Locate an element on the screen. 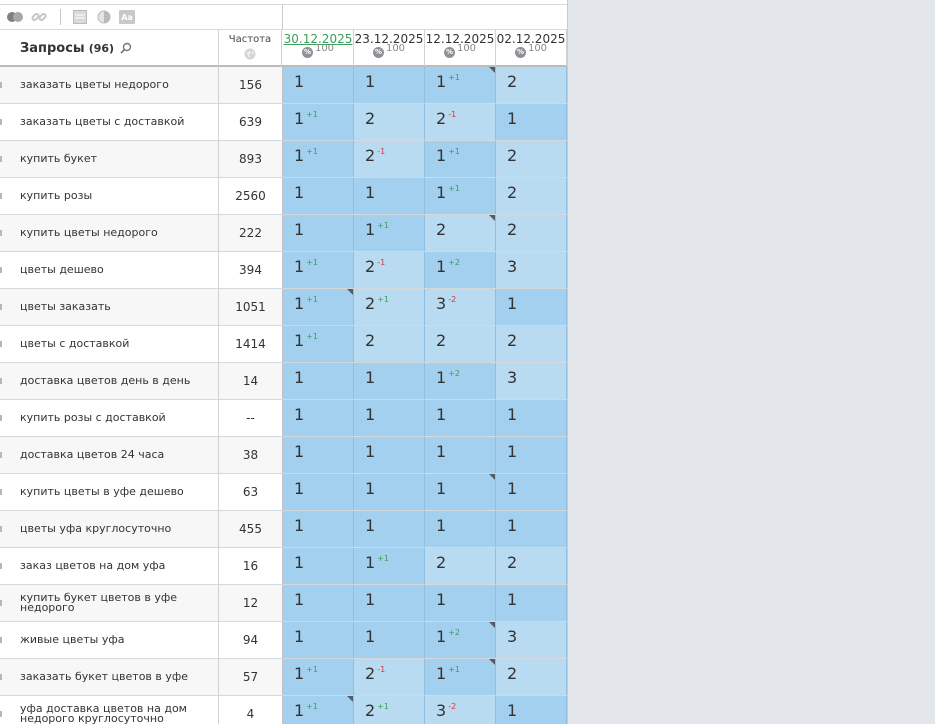  query-cell: доставка цветов 24 часа is located at coordinates (109, 455).